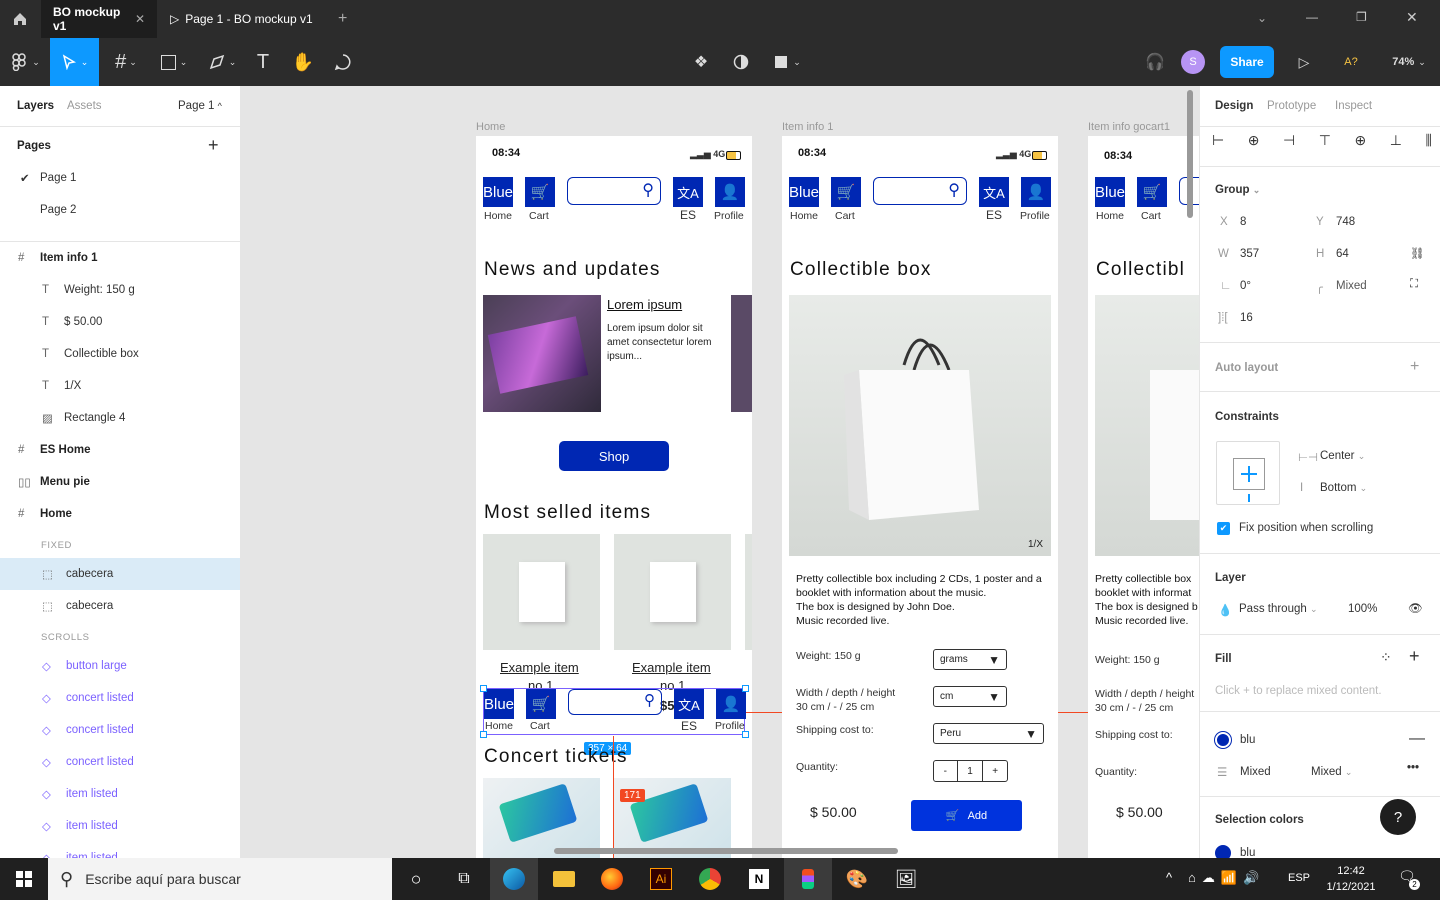 This screenshot has width=1440, height=900. Describe the element at coordinates (1415, 608) in the screenshot. I see `eye-icon: 👁` at that location.